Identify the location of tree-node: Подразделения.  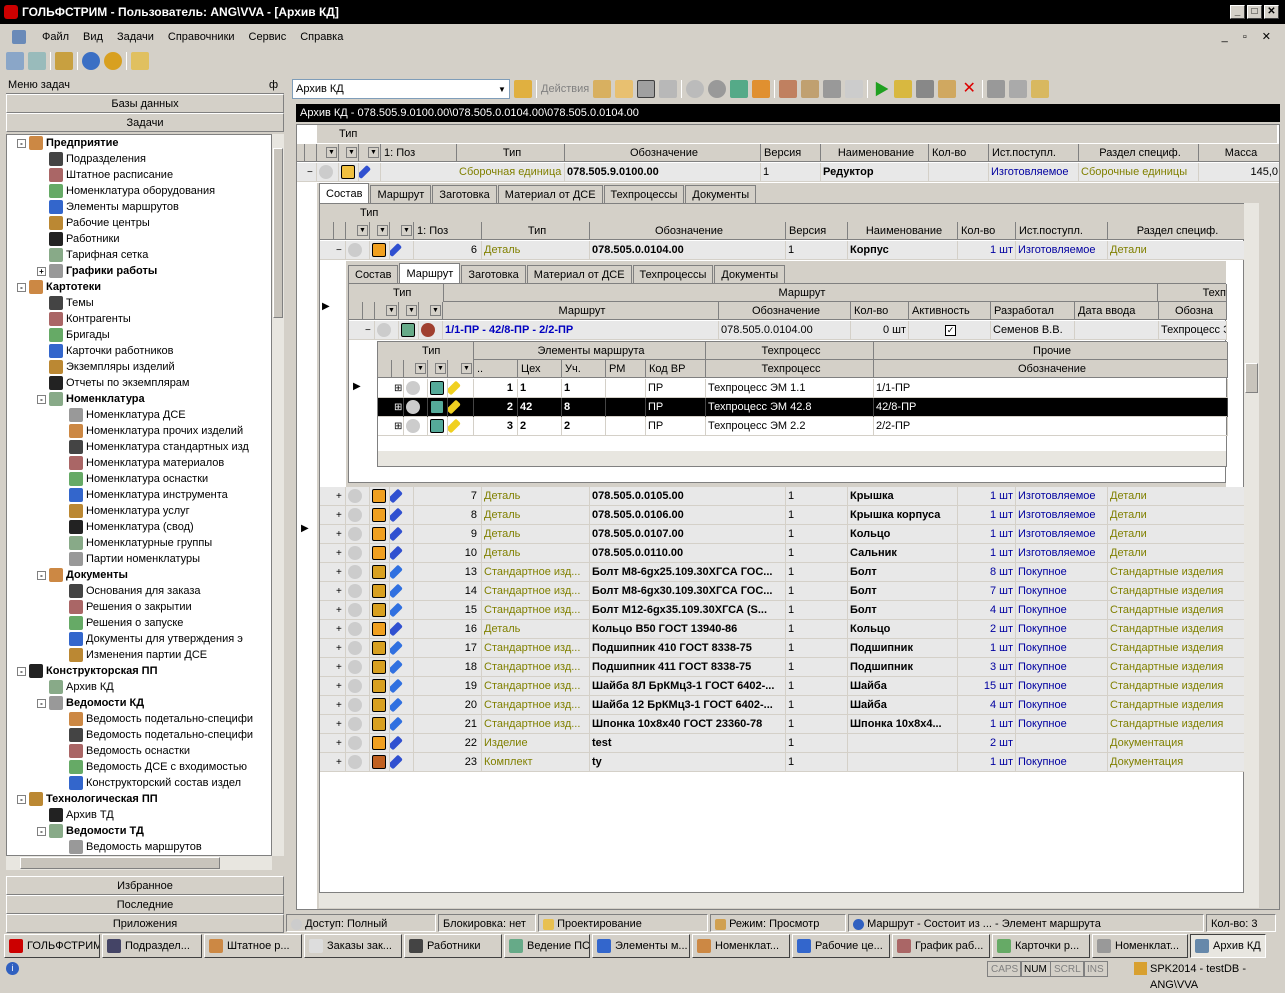
(91, 159).